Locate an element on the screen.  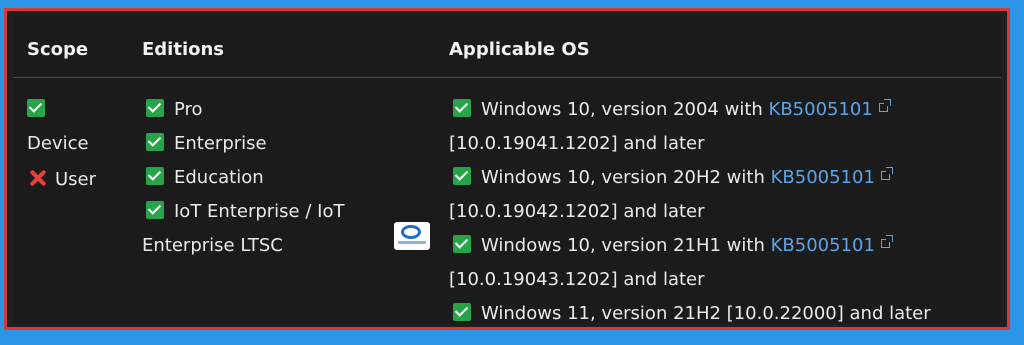
os-row: Windows 10, version 21H1 with KB5005101 is located at coordinates (673, 245).